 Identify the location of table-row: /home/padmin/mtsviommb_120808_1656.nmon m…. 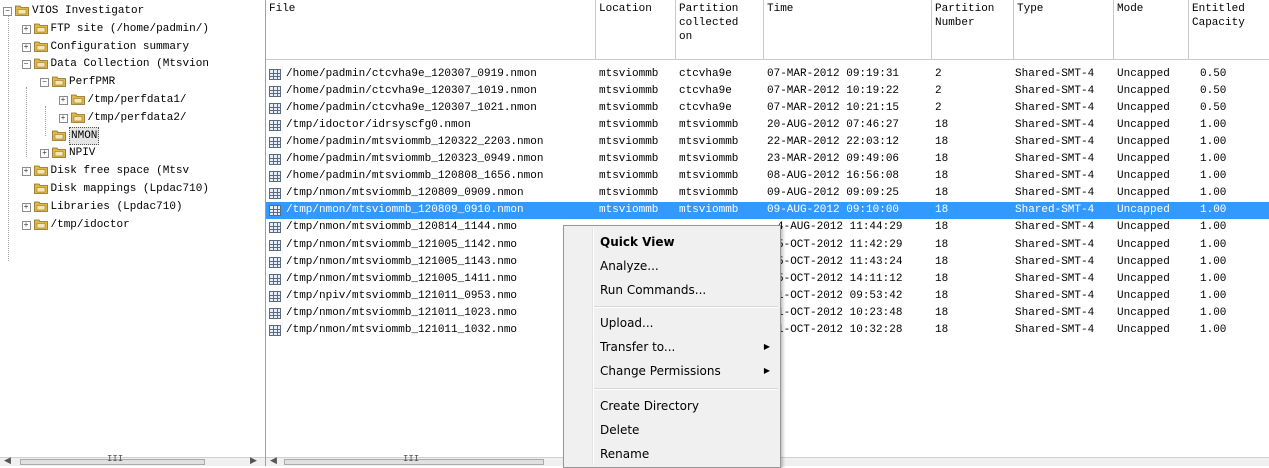
(767, 176).